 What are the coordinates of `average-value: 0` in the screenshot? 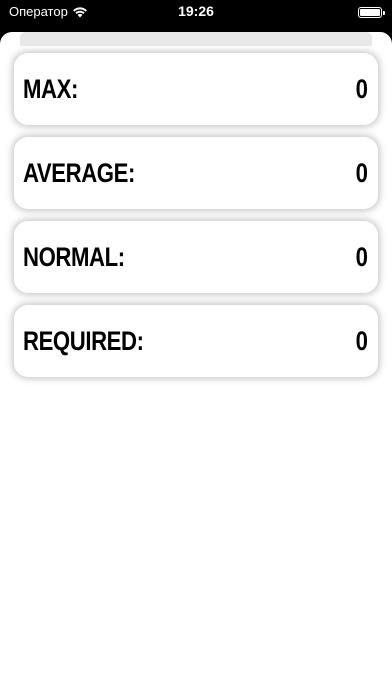 It's located at (362, 172).